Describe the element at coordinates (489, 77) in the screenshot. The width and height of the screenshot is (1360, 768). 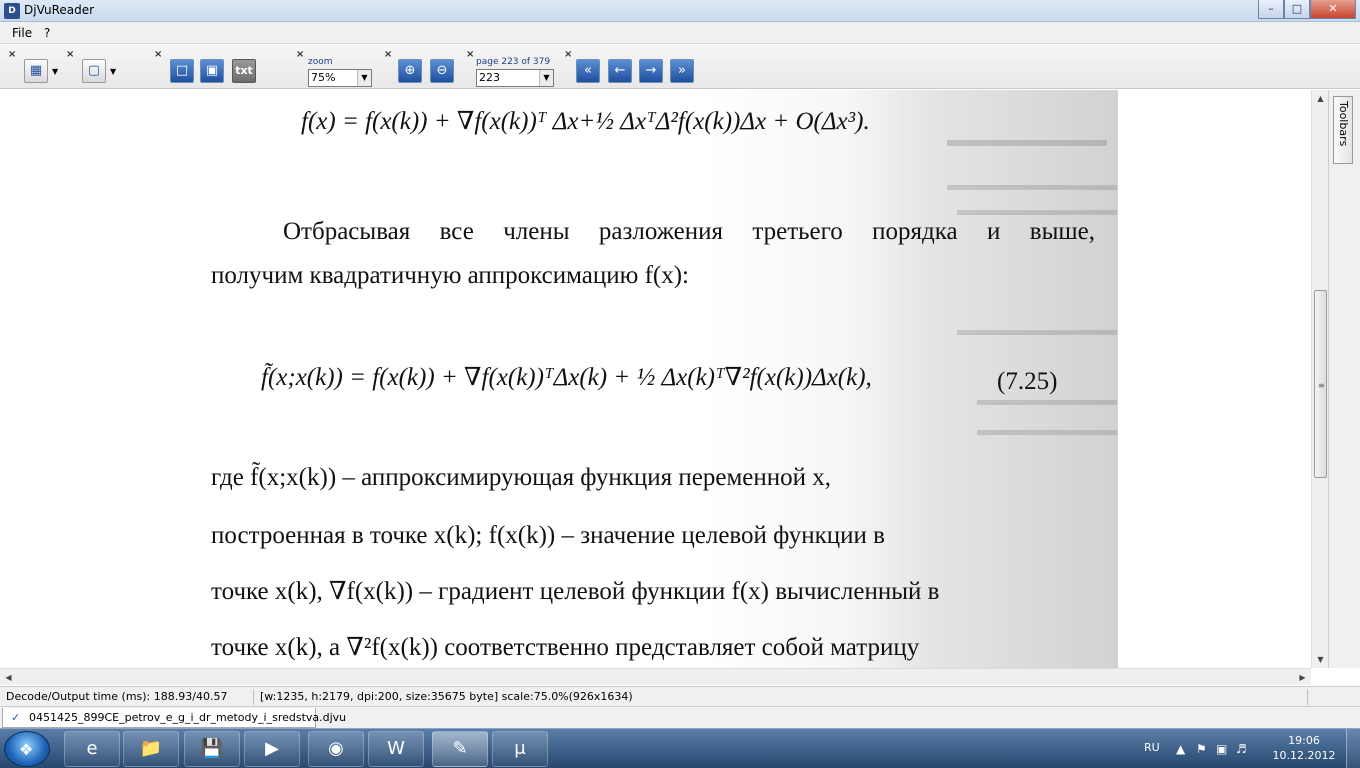
I see `page-value: 223` at that location.